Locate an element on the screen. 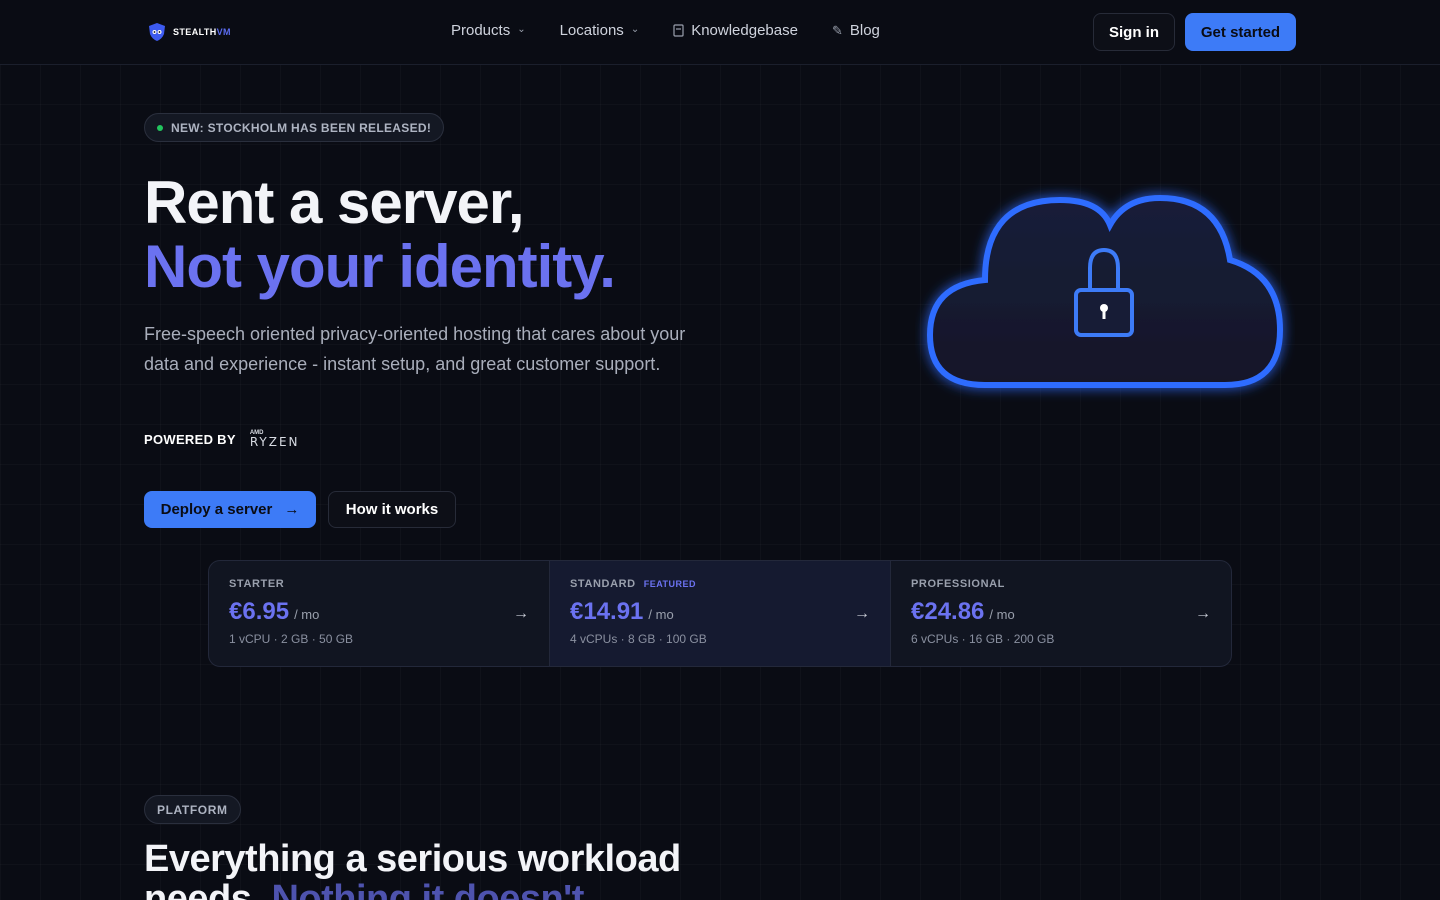 This screenshot has width=1440, height=900. nav-item-locations: Locations ⌄ is located at coordinates (600, 30).